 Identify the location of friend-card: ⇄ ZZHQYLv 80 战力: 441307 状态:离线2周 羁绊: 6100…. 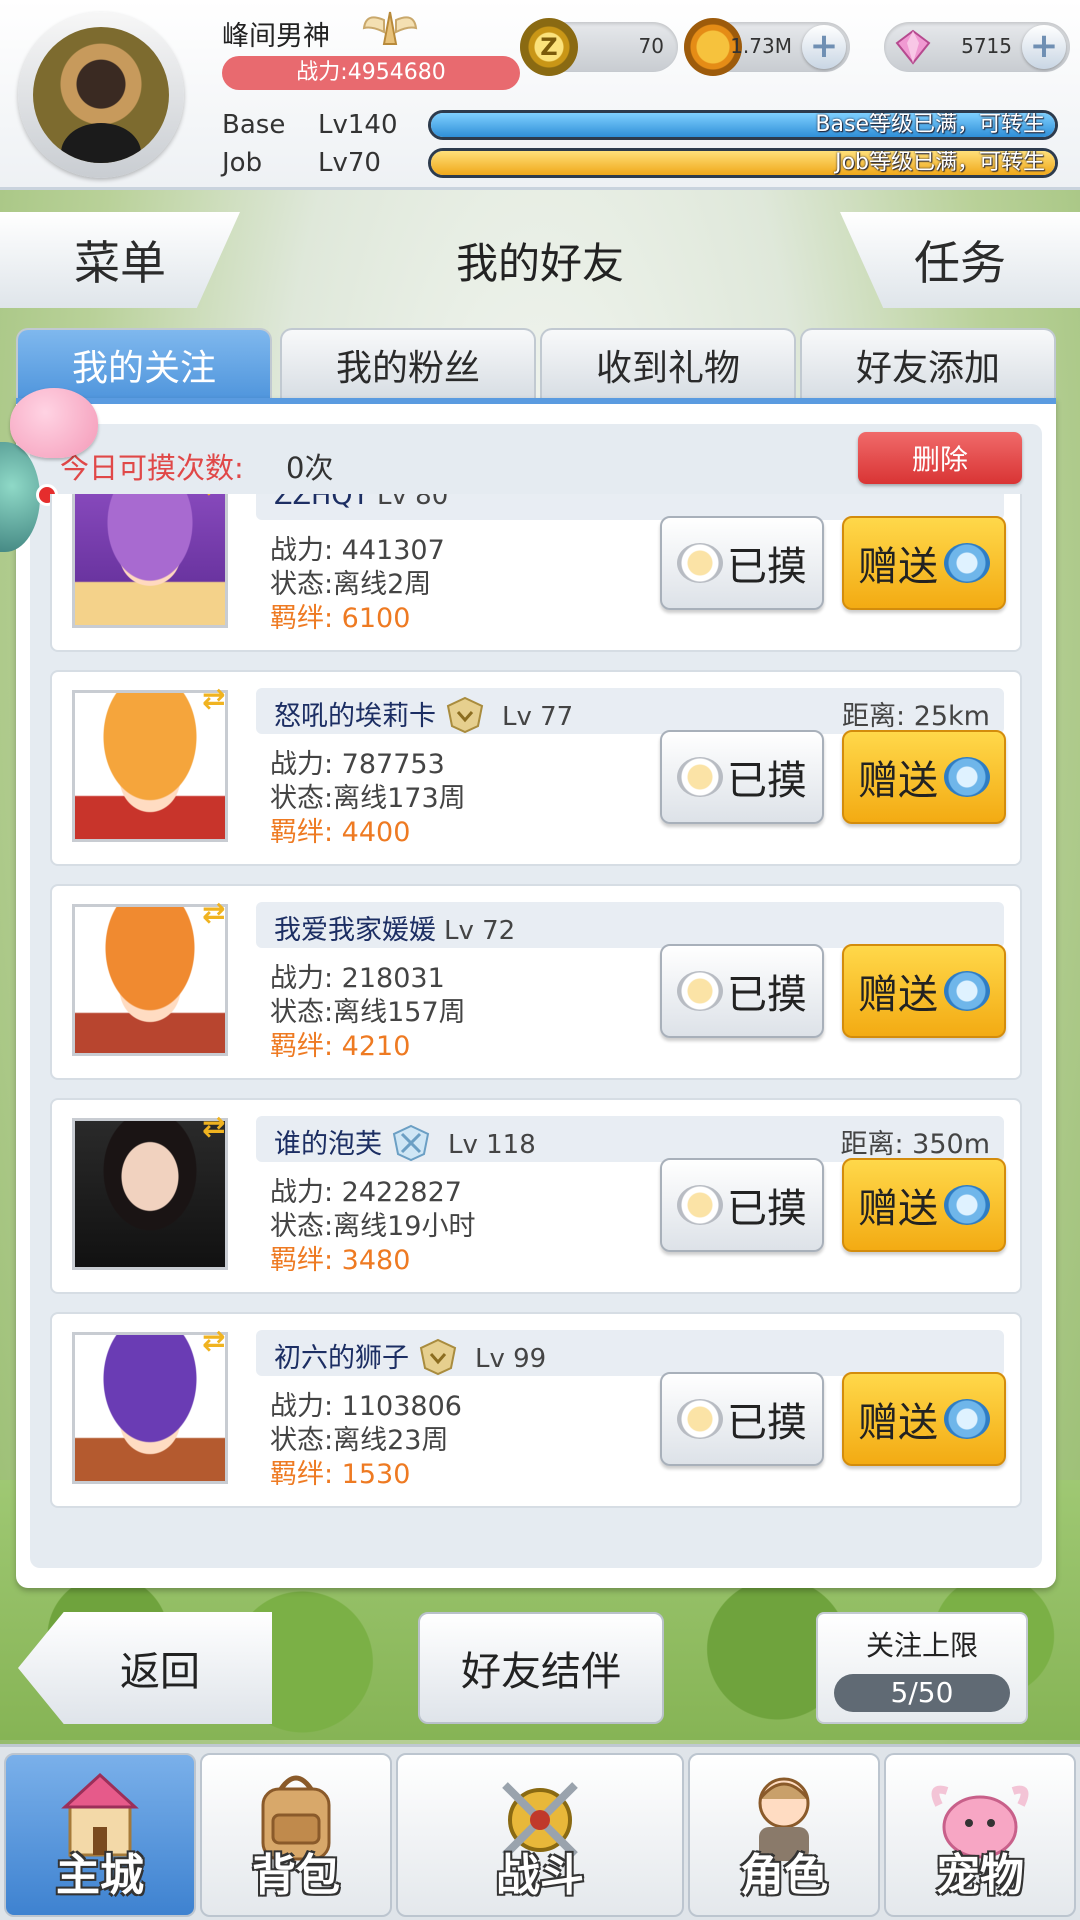
(536, 573).